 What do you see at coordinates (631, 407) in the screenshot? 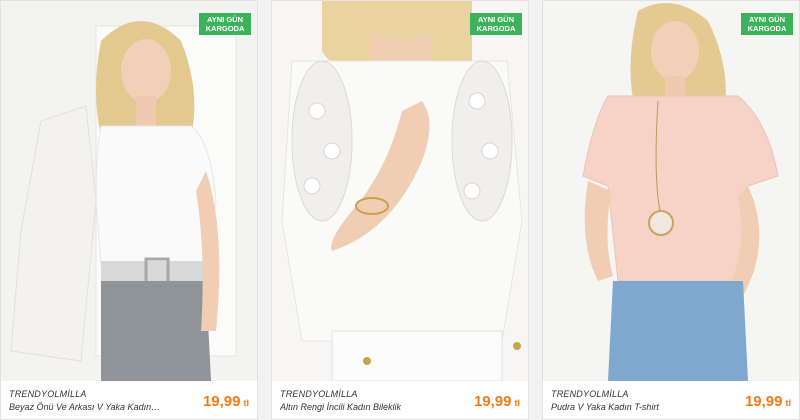
I see `product-title: Pudra V Yaka Kadın T-shirt` at bounding box center [631, 407].